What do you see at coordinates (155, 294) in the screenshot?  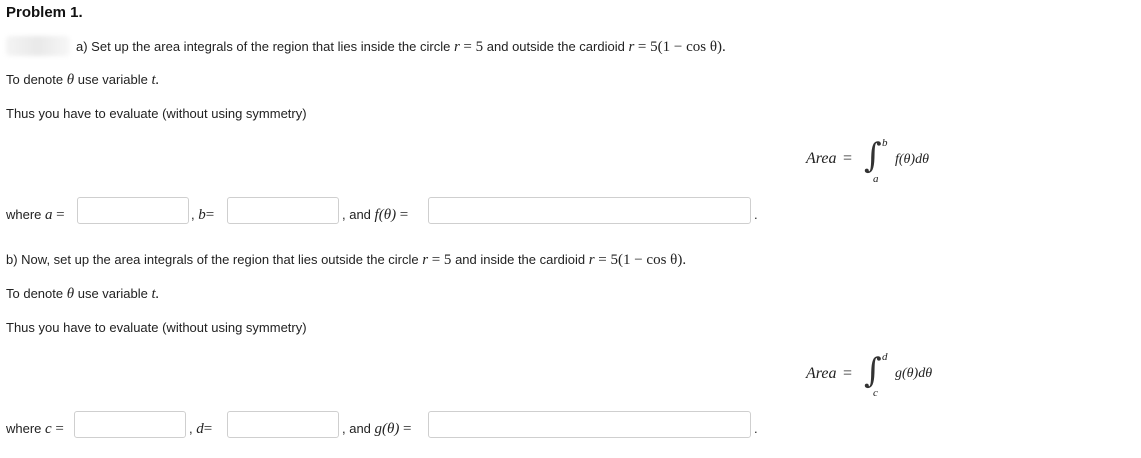 I see `part-b-denote-t: t.` at bounding box center [155, 294].